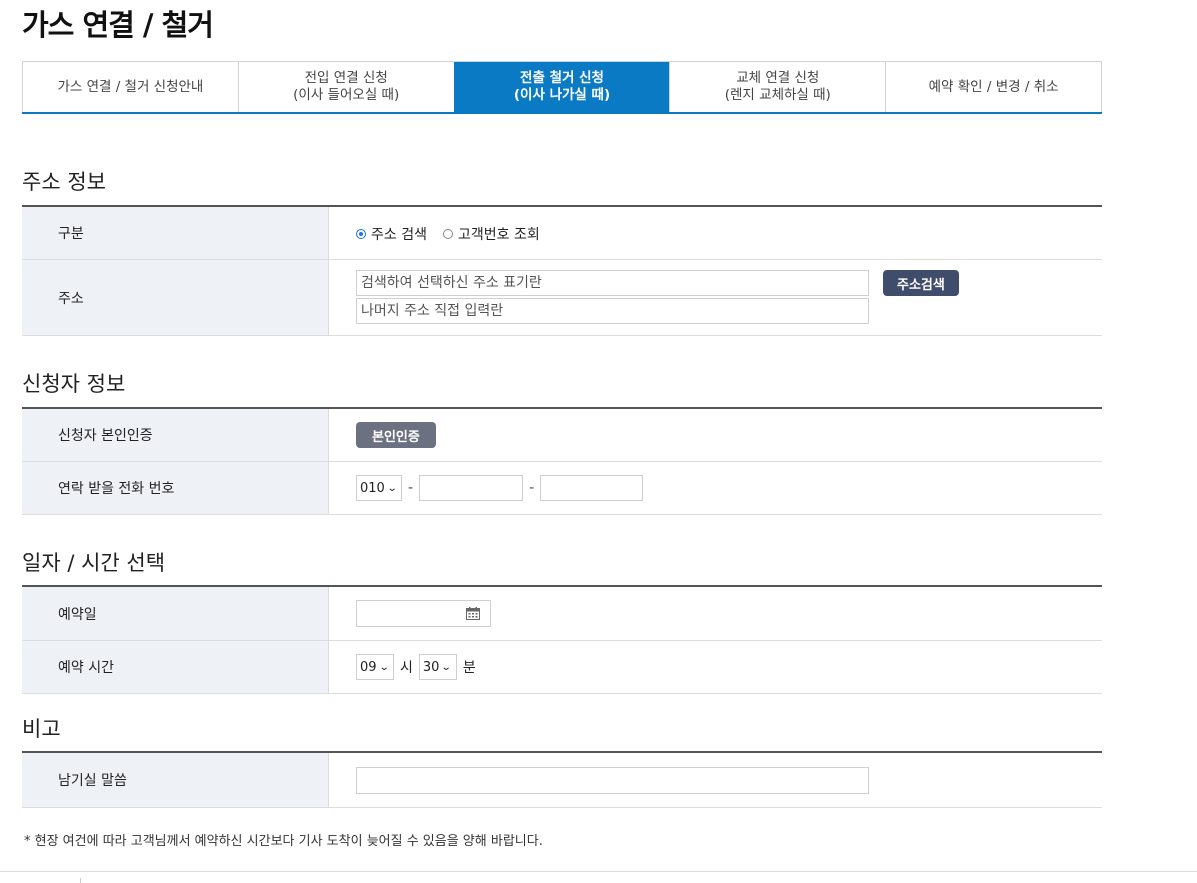 The height and width of the screenshot is (883, 1197). What do you see at coordinates (368, 667) in the screenshot?
I see `hour-value: 09` at bounding box center [368, 667].